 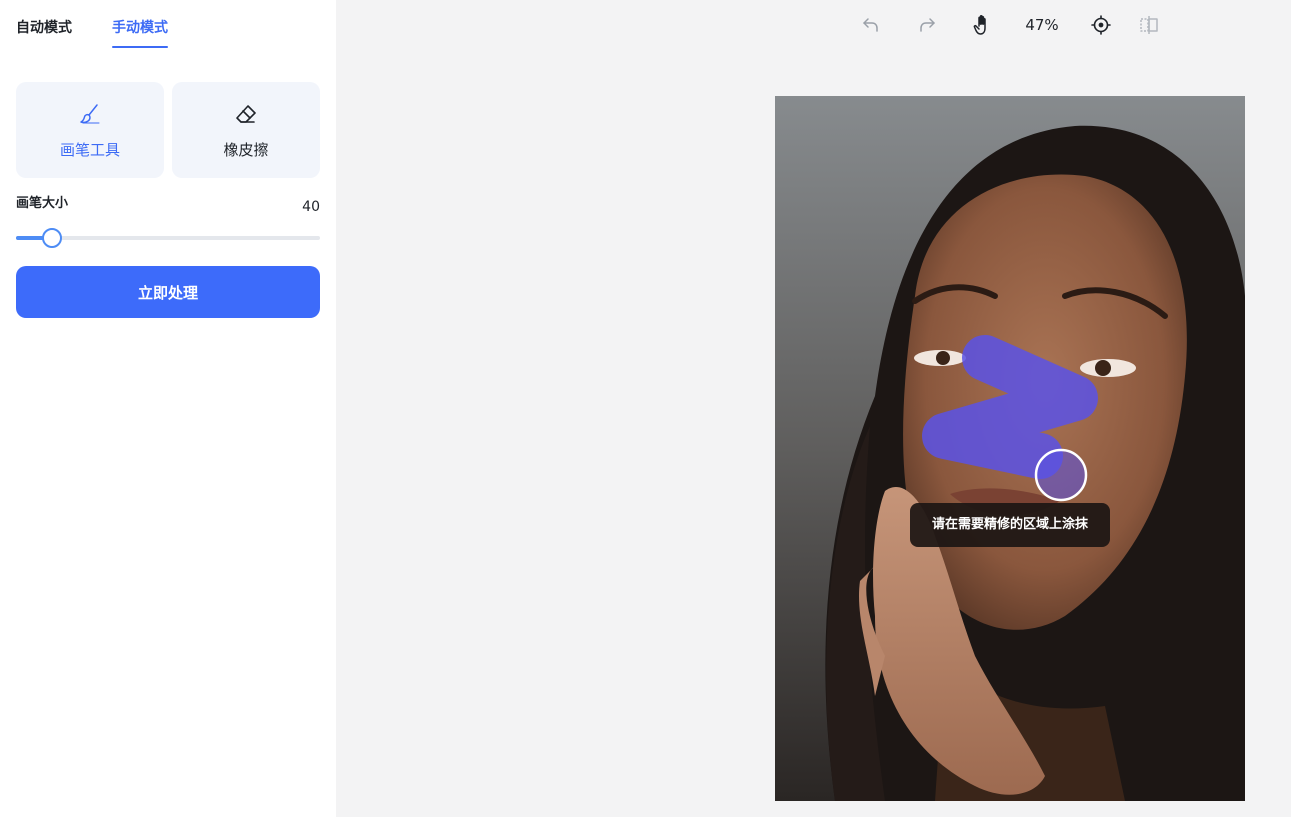 What do you see at coordinates (927, 25) in the screenshot?
I see `redo-icon` at bounding box center [927, 25].